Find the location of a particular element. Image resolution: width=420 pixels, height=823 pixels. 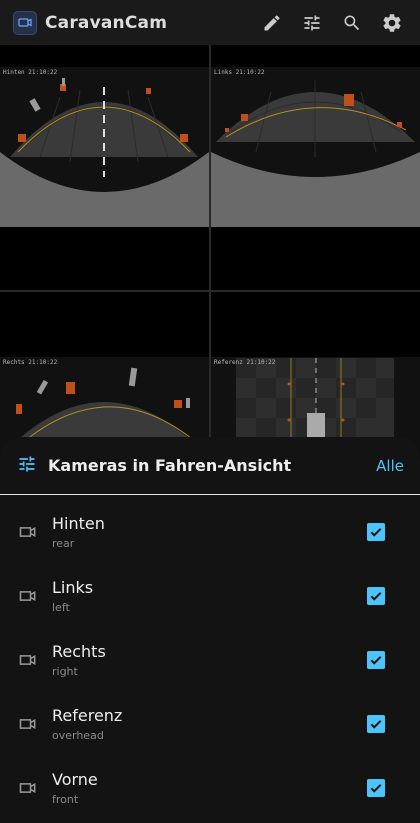

app-title: CaravanCam is located at coordinates (106, 22).